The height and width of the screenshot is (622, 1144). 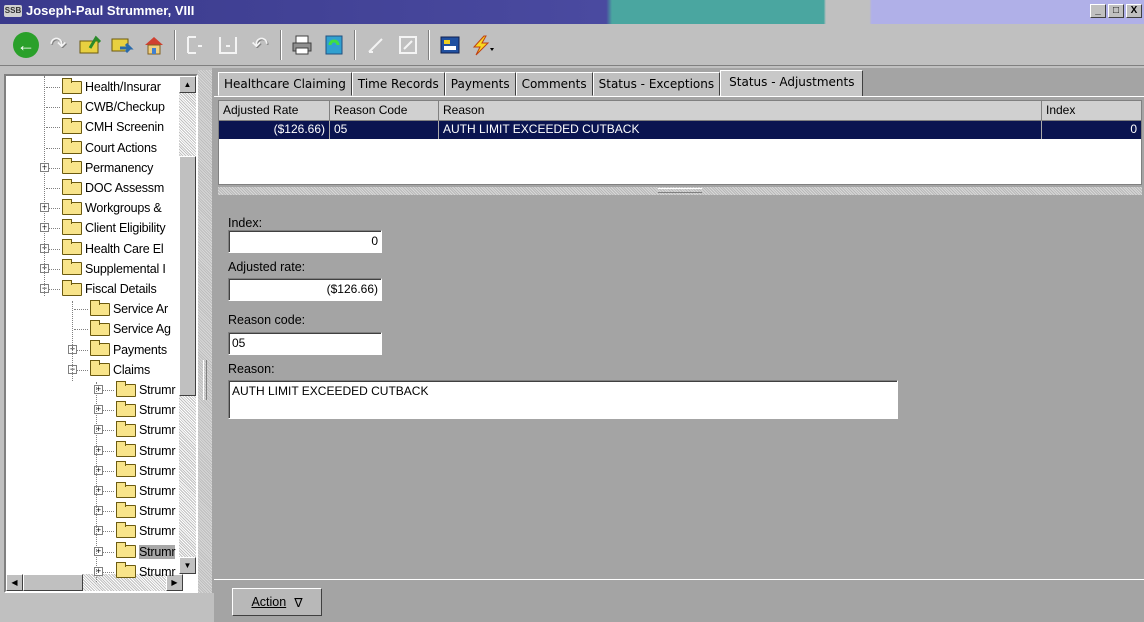 What do you see at coordinates (305, 343) in the screenshot?
I see `reason-code-field: 05` at bounding box center [305, 343].